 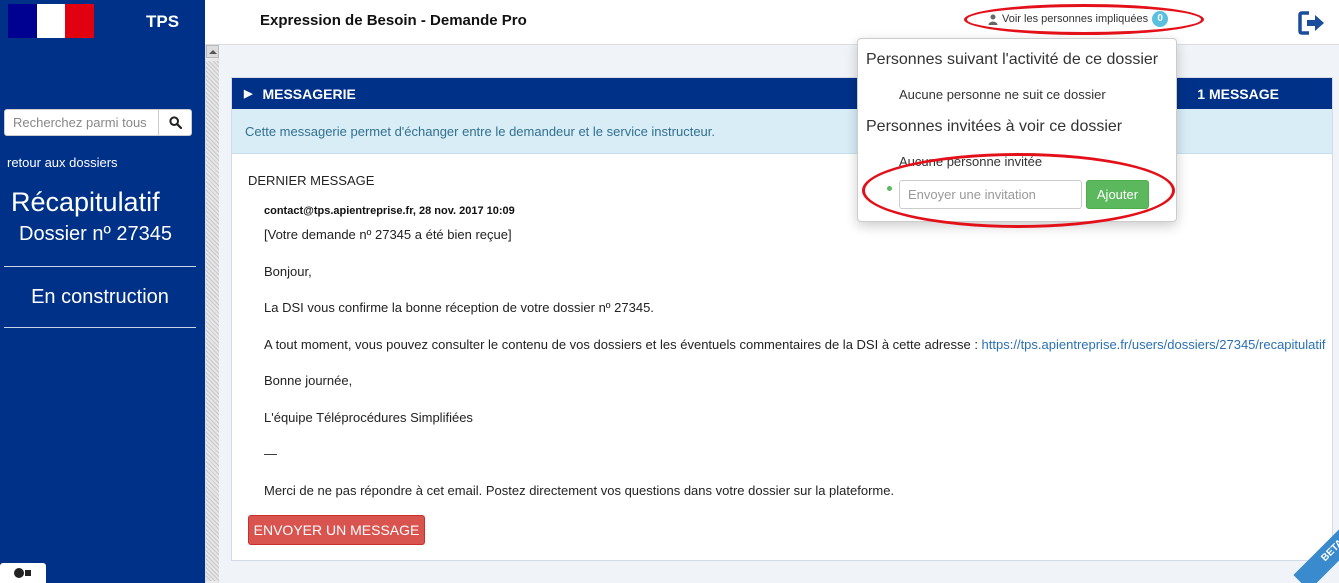 What do you see at coordinates (81, 122) in the screenshot?
I see `search-input` at bounding box center [81, 122].